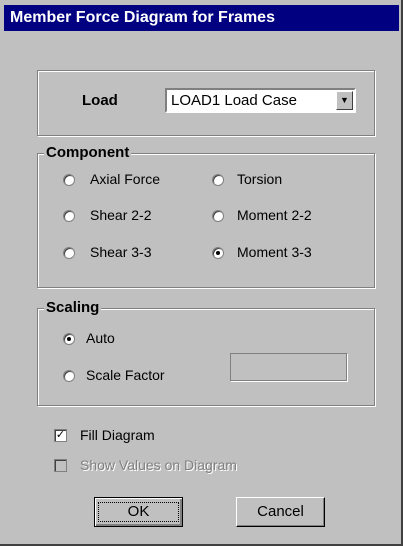 The width and height of the screenshot is (403, 546). Describe the element at coordinates (234, 100) in the screenshot. I see `load-case-value: LOAD1 Load Case` at that location.